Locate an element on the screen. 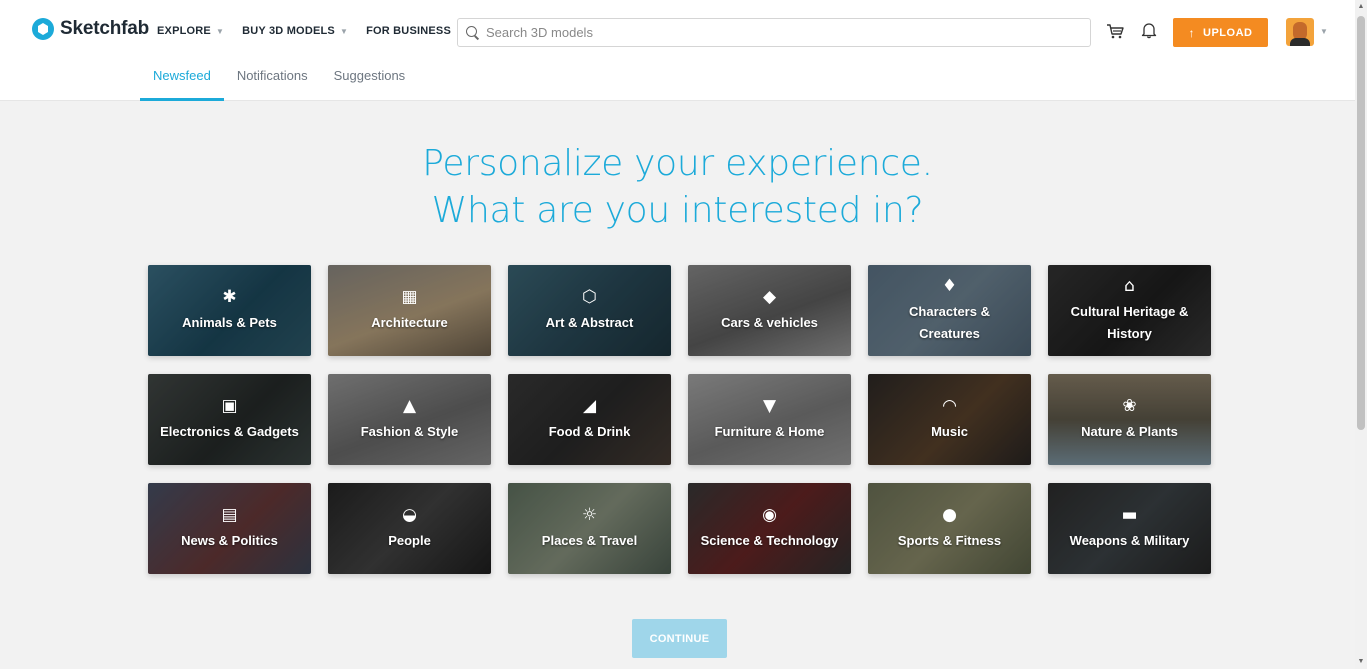  category-tile-cultural-heritage-history: ⌂ Cultural Heritage & History is located at coordinates (1129, 310).